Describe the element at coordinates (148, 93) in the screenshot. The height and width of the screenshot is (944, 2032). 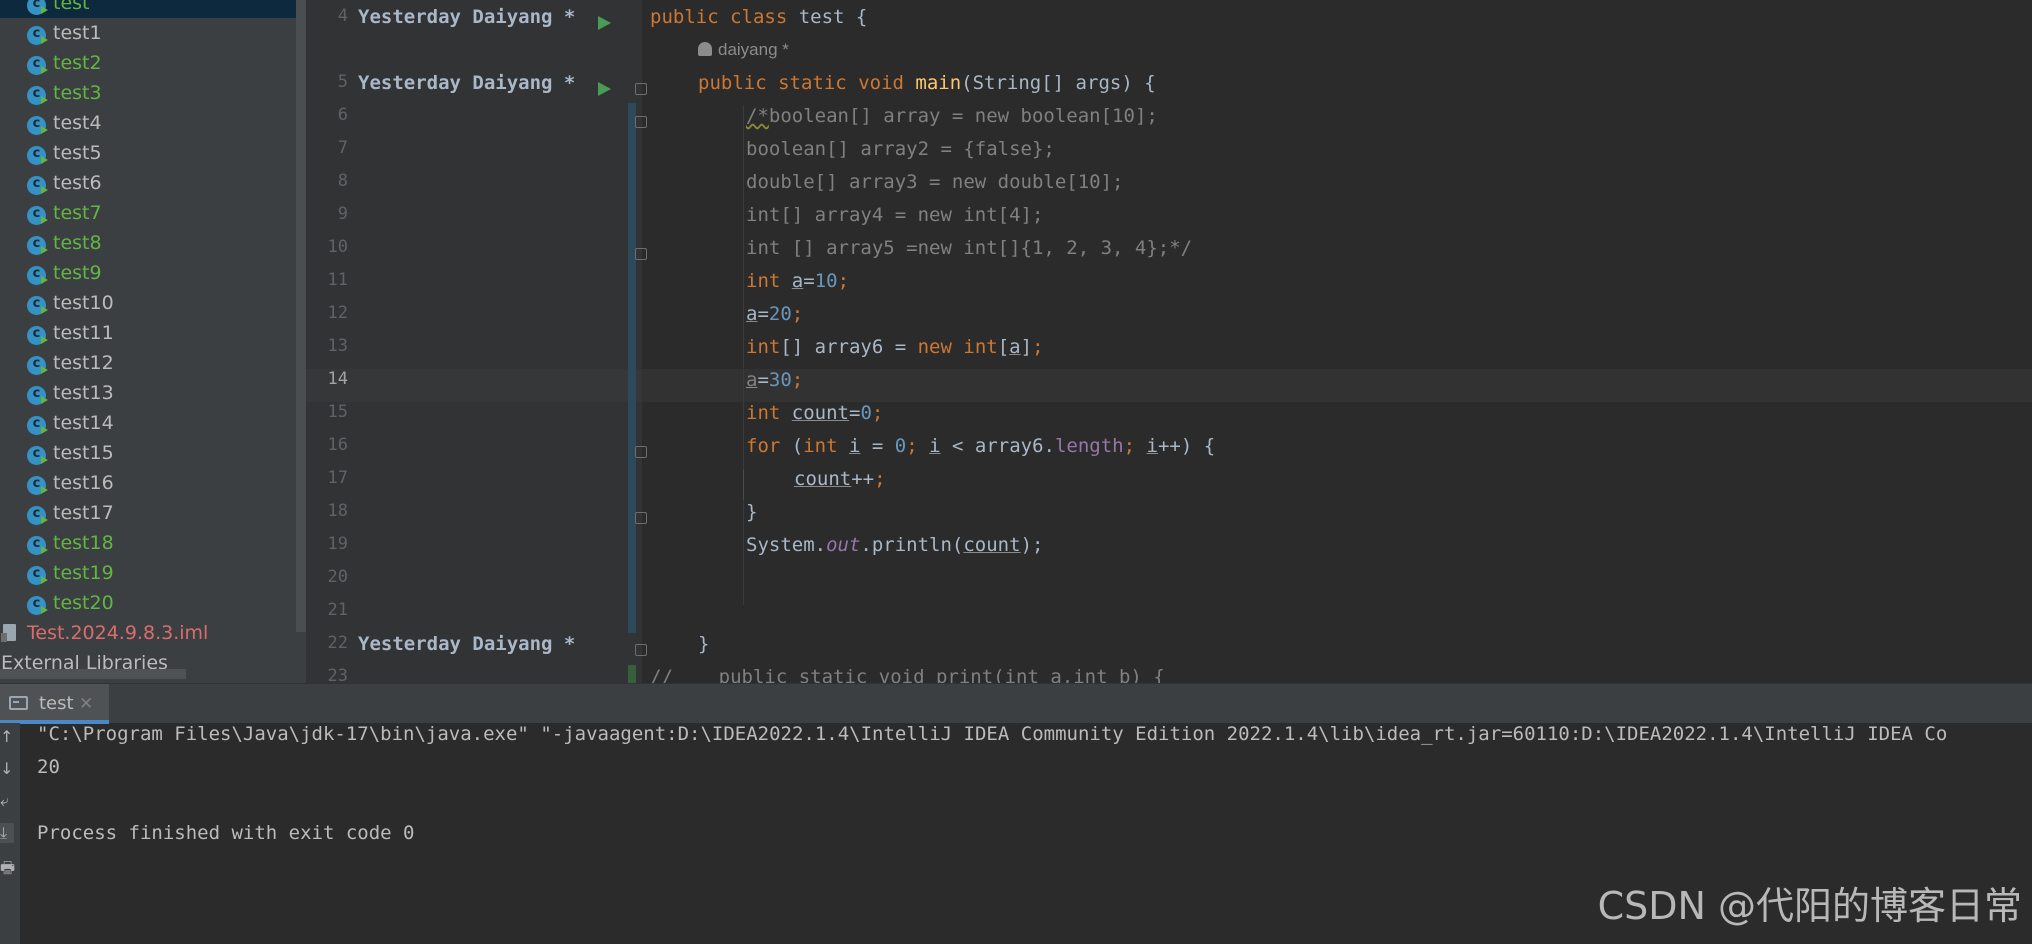
I see `tree-item-test3: test3` at that location.